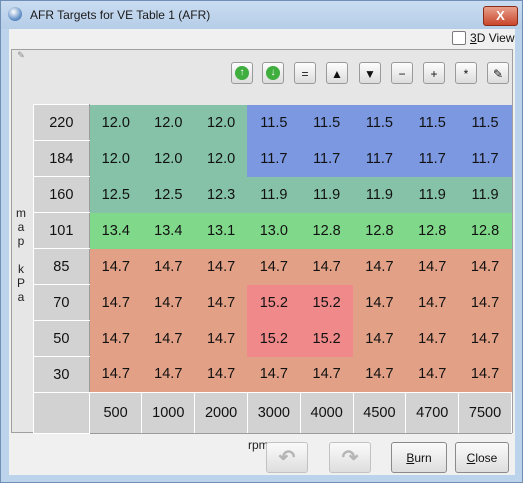  Describe the element at coordinates (221, 413) in the screenshot. I see `rpm-column-header: 2000` at that location.